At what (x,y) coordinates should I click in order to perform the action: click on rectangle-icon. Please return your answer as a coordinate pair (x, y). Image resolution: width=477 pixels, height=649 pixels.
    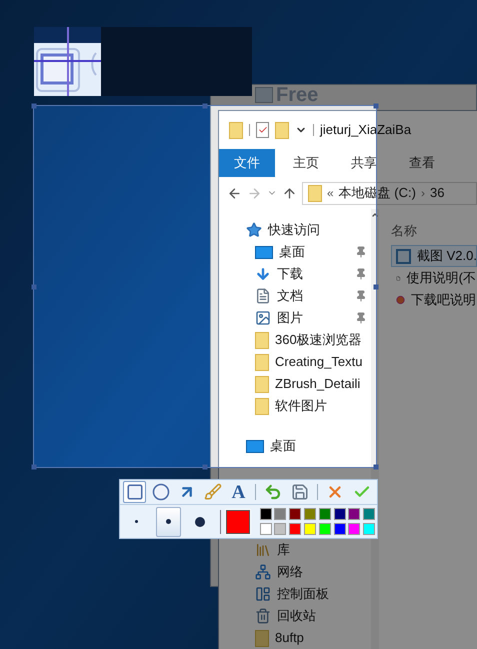
    Looking at the image, I should click on (135, 492).